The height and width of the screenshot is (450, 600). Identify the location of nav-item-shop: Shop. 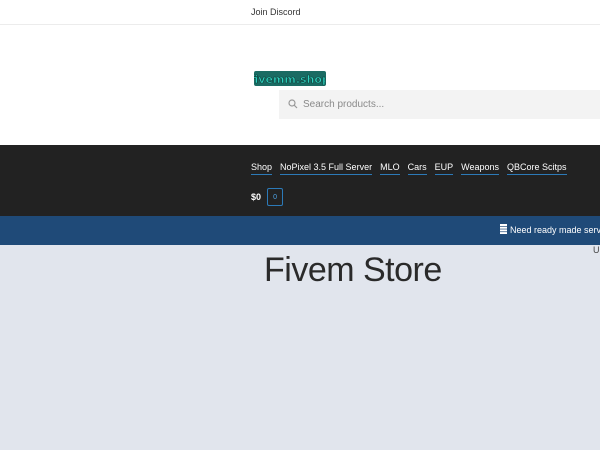
(262, 168).